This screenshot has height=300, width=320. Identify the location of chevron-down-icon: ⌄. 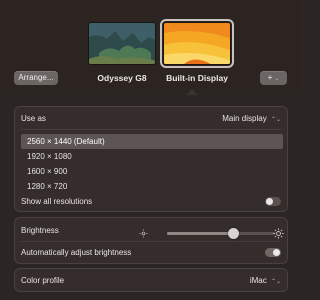
(277, 79).